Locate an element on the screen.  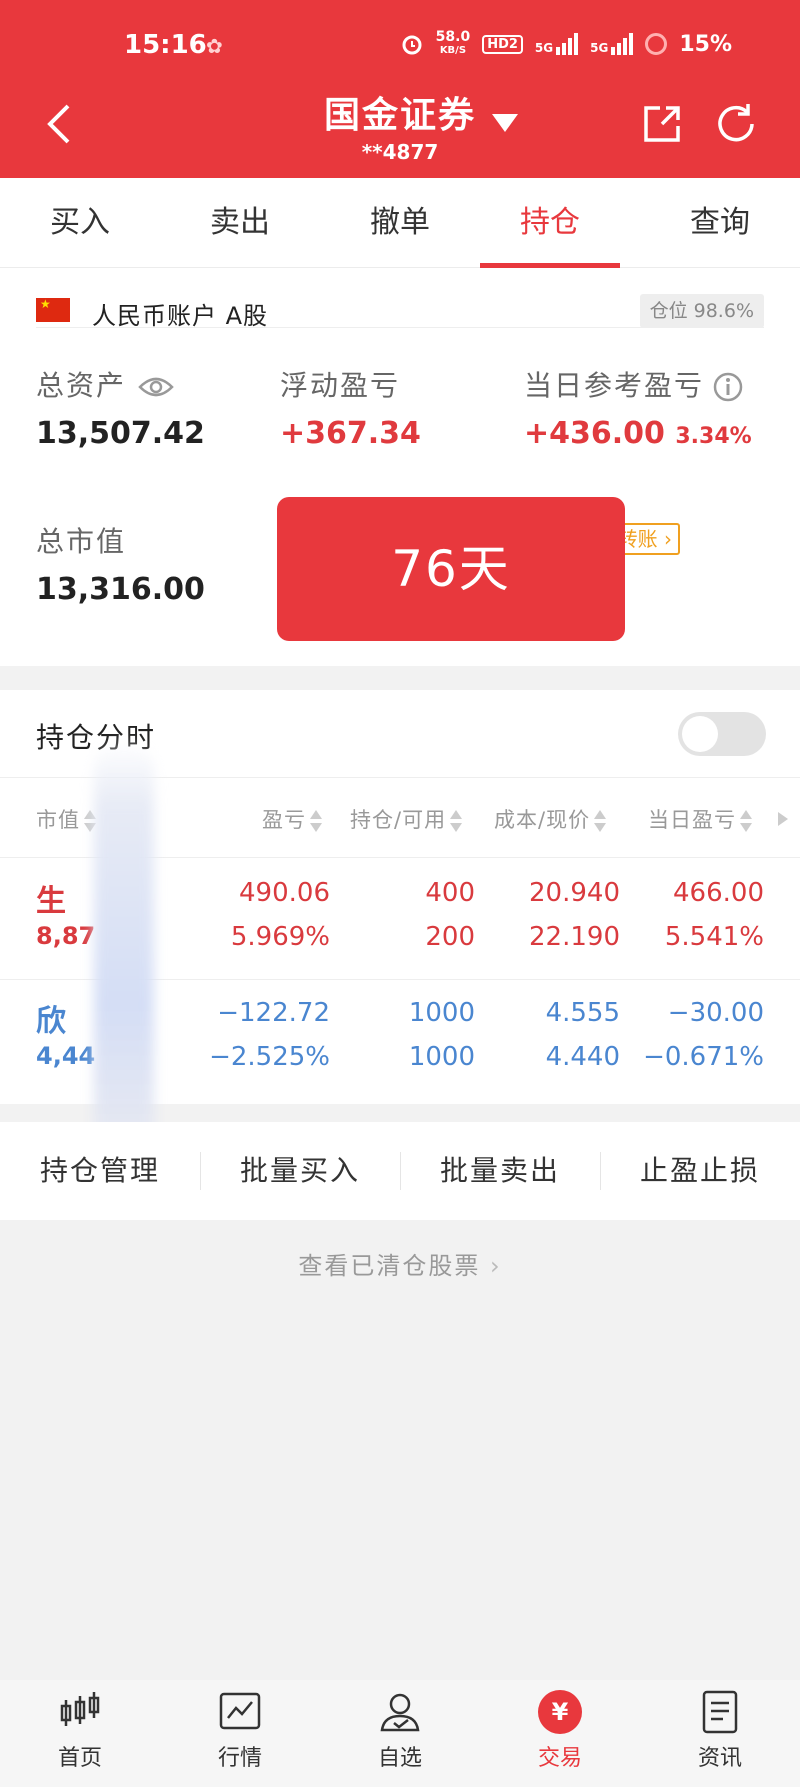
chevron-right-icon is located at coordinates (783, 819).